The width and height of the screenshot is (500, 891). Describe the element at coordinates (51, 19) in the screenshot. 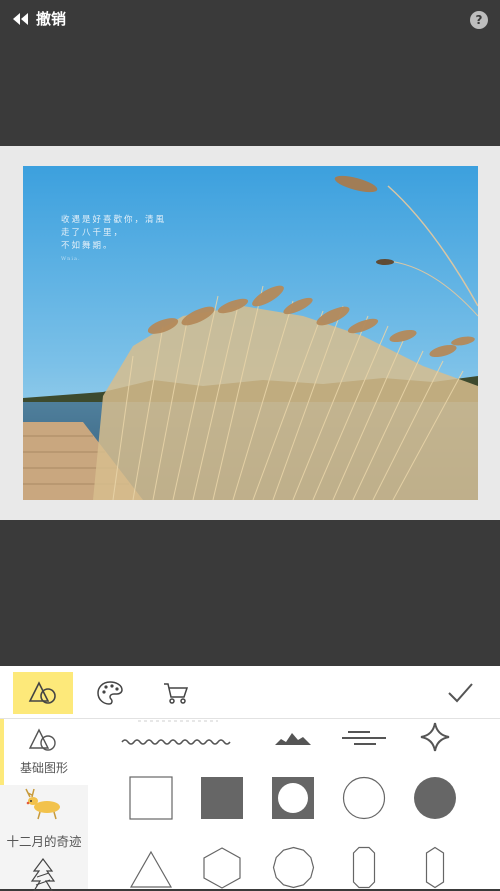

I see `undo-label: 撤销` at that location.